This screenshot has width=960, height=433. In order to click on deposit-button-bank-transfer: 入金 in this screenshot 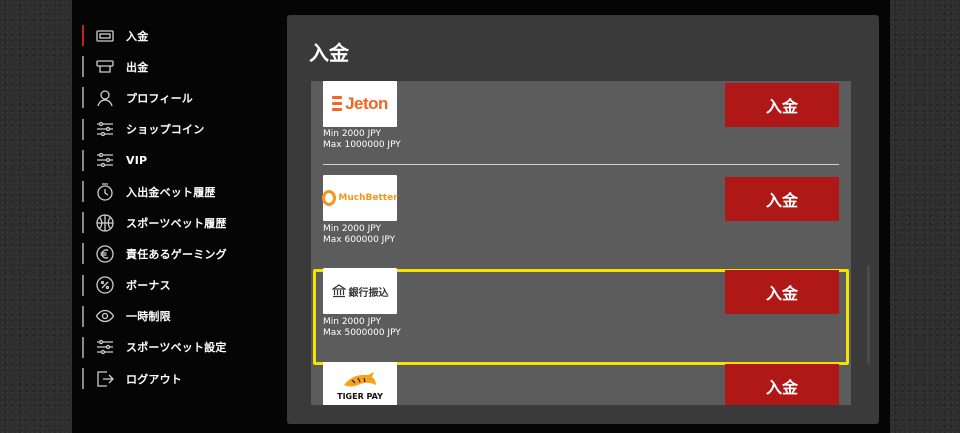, I will do `click(782, 292)`.